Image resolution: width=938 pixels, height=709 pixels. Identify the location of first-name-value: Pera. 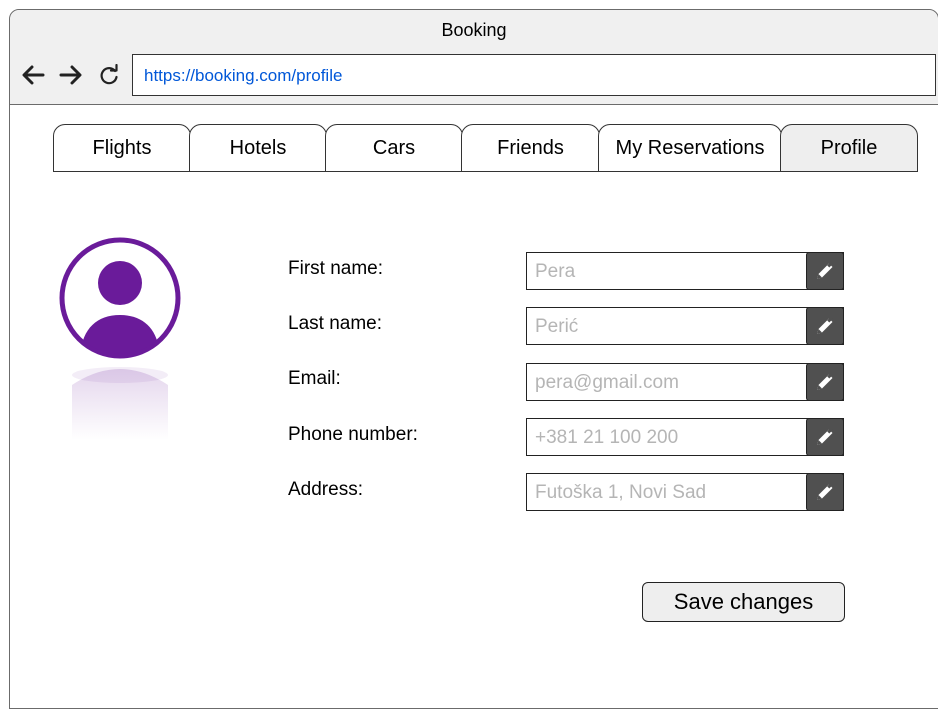
(555, 271).